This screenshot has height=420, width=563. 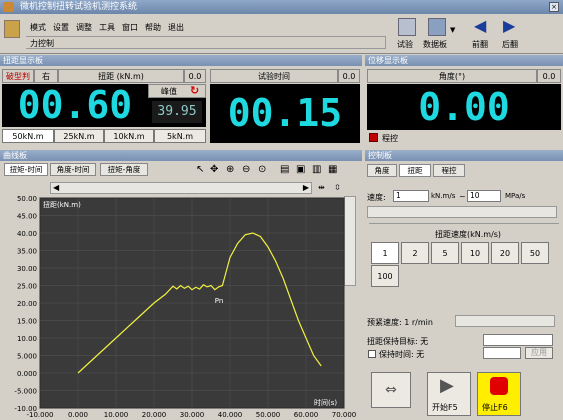 What do you see at coordinates (385, 253) in the screenshot?
I see `rate-button-1: 1` at bounding box center [385, 253].